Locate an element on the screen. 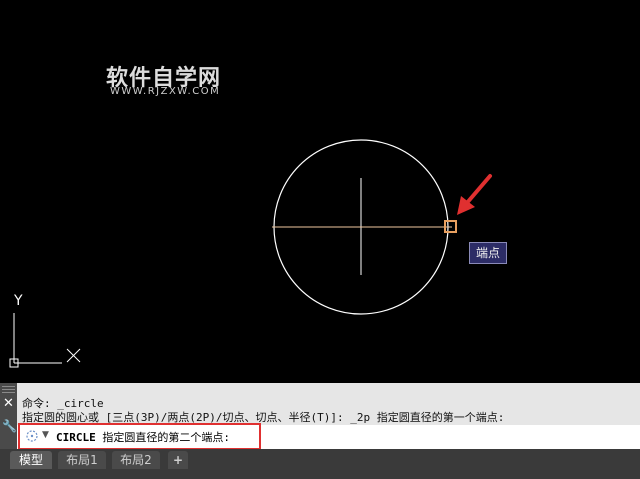 The height and width of the screenshot is (479, 640). tab-model: 模型 is located at coordinates (31, 460).